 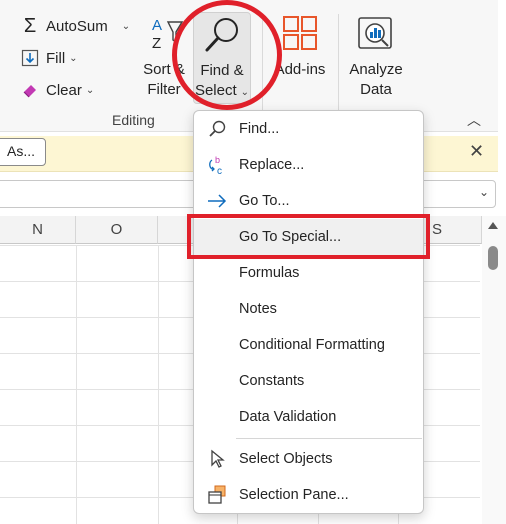 I want to click on autosum-button: Σ AutoSum ⌄, so click(x=75, y=25).